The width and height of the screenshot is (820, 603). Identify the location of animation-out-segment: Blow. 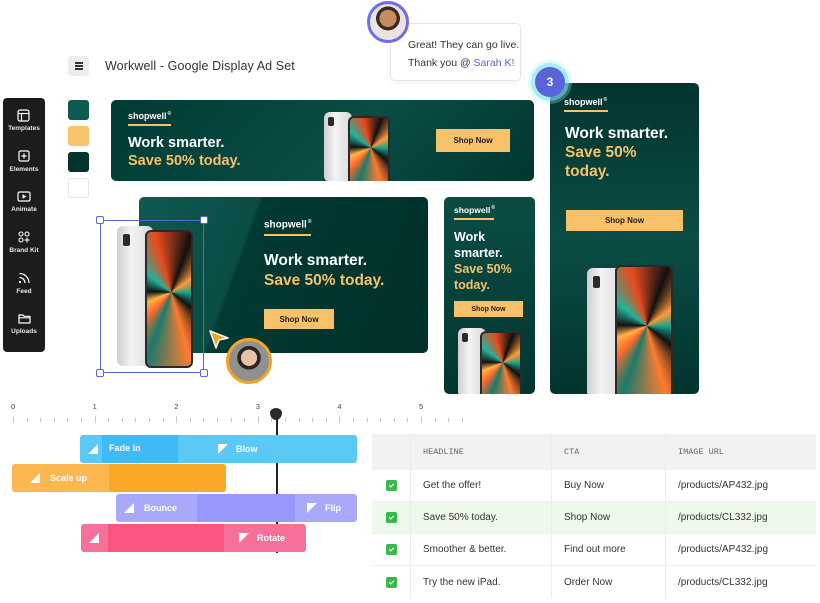
(267, 449).